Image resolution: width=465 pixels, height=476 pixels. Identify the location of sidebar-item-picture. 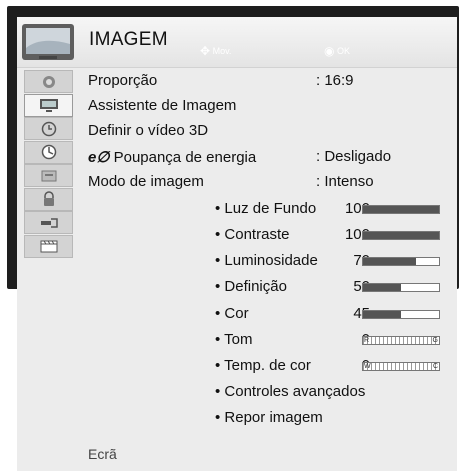
(48, 81).